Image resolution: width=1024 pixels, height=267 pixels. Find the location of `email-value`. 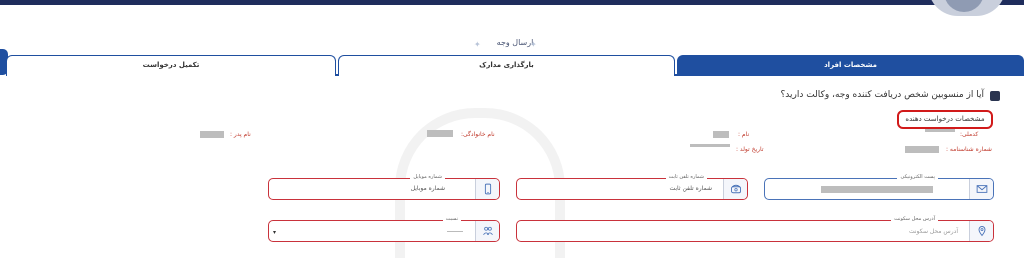

email-value is located at coordinates (877, 189).